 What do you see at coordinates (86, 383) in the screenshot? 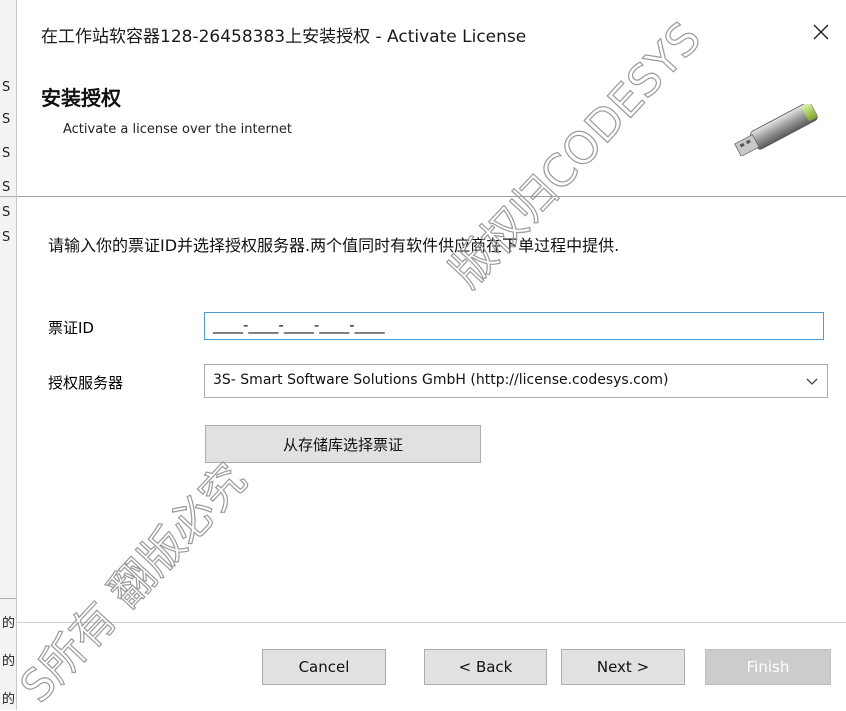
I see `license-server-label: 授权服务器` at bounding box center [86, 383].